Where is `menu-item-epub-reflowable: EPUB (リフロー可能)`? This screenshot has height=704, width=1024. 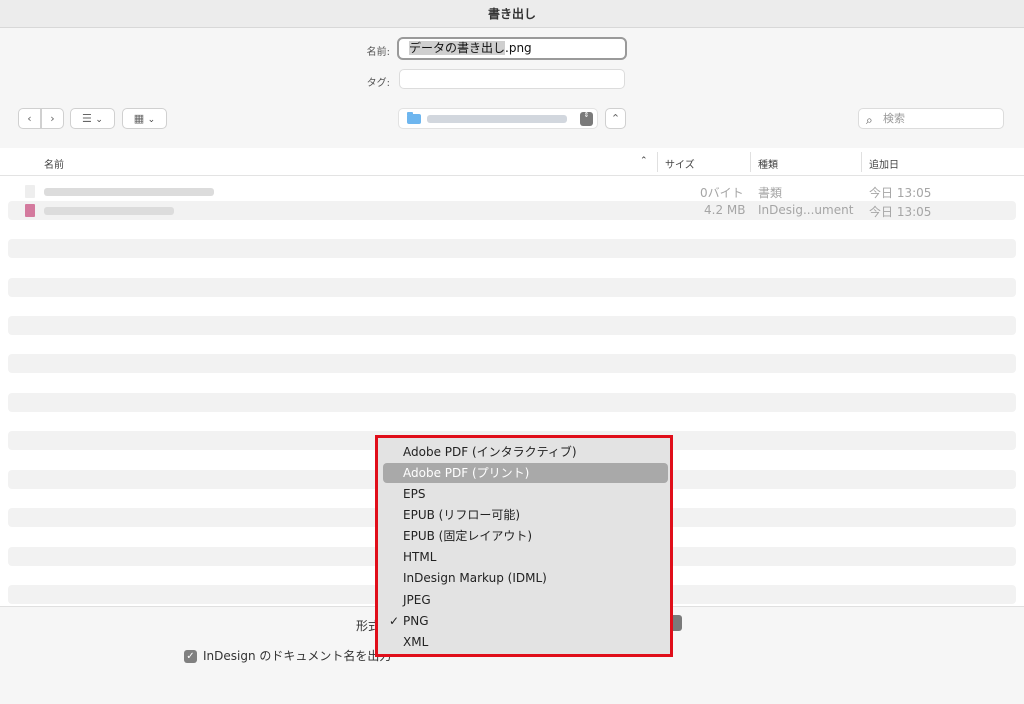 menu-item-epub-reflowable: EPUB (リフロー可能) is located at coordinates (525, 515).